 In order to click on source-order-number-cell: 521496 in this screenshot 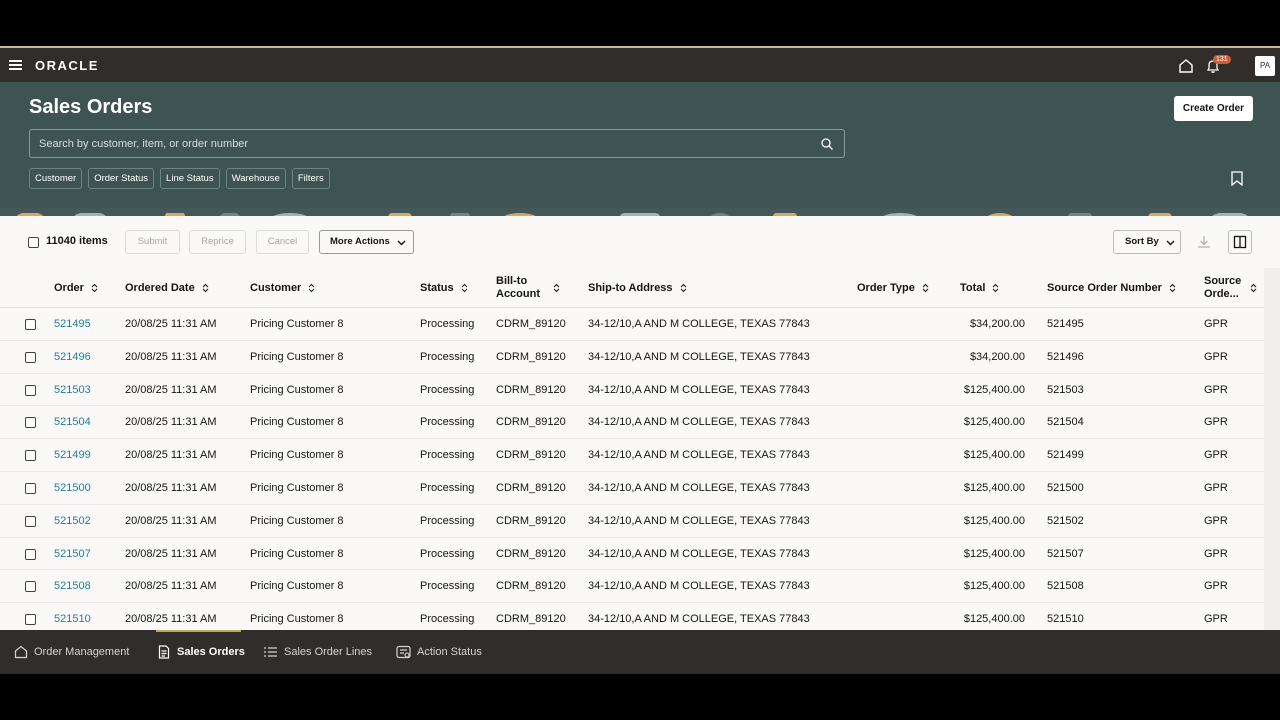, I will do `click(1065, 356)`.